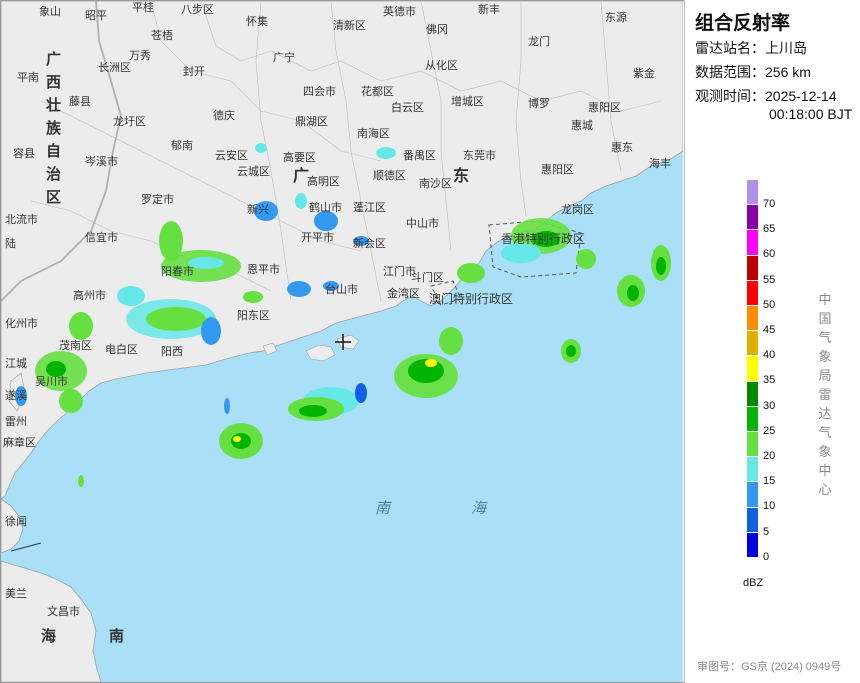  What do you see at coordinates (89, 295) in the screenshot?
I see `city-label: 高州市` at bounding box center [89, 295].